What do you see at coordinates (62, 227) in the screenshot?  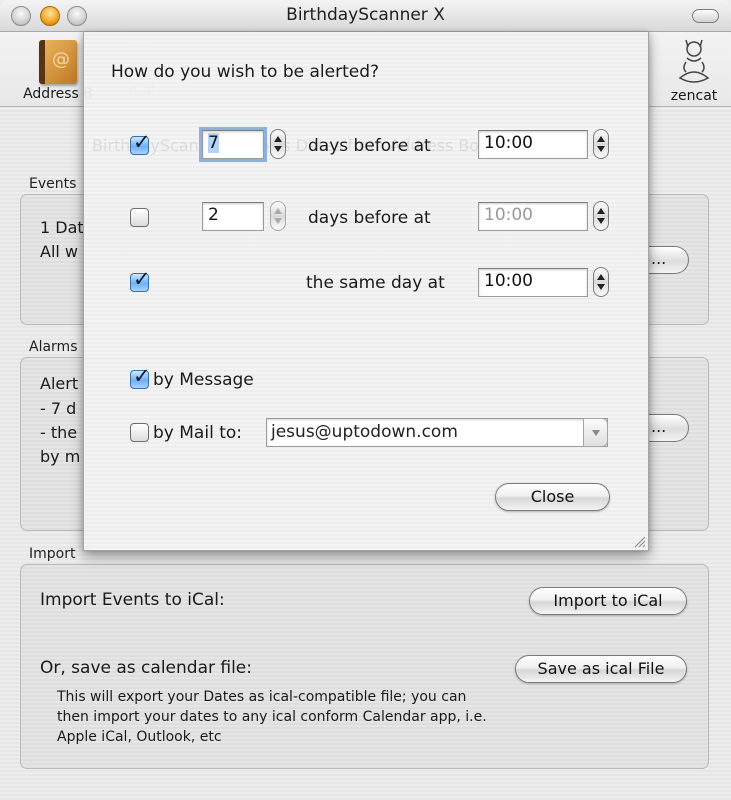 I see `events-found-text: 1 Dat` at bounding box center [62, 227].